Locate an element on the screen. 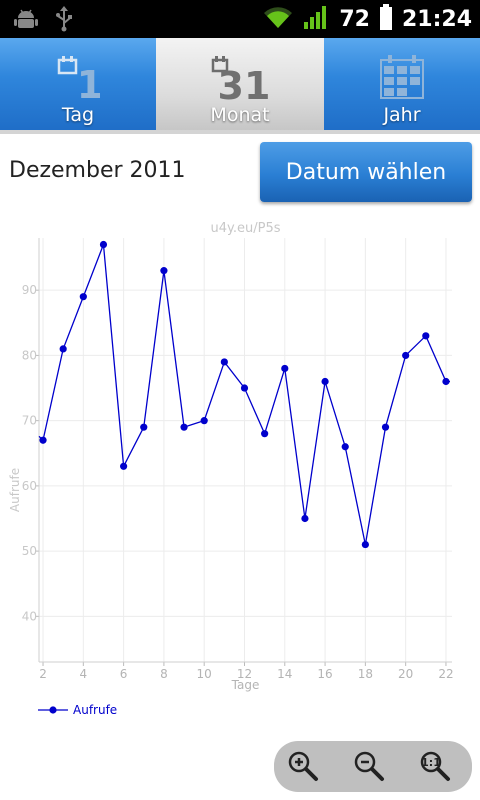 The image size is (480, 800). period-tabs: 1 Tag 31 Monat Jahr is located at coordinates (240, 86).